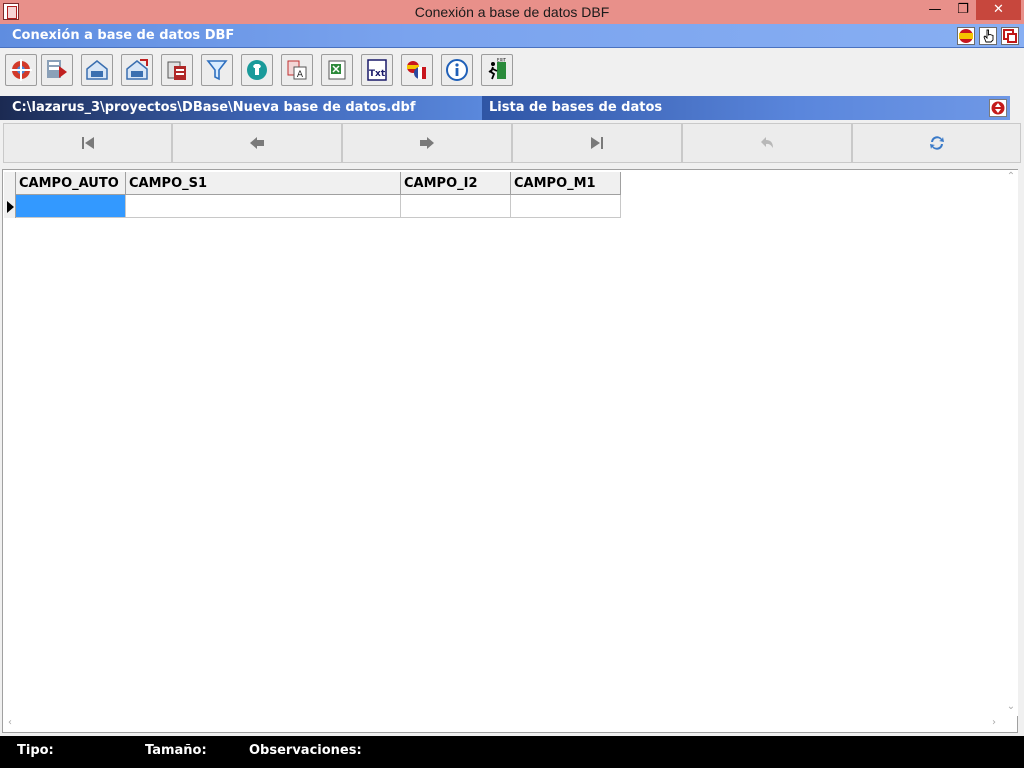 The width and height of the screenshot is (1024, 768). Describe the element at coordinates (1010, 36) in the screenshot. I see `cascade-windows-icon` at that location.